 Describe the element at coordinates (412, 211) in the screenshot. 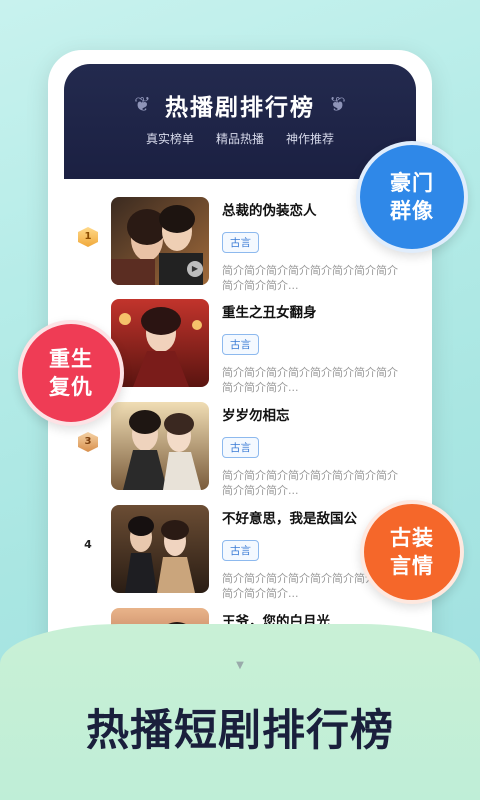

I see `badge-line-2: 群像` at that location.